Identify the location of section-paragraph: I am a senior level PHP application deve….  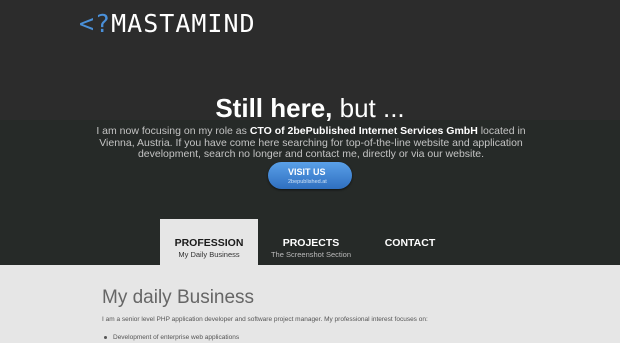
(265, 319).